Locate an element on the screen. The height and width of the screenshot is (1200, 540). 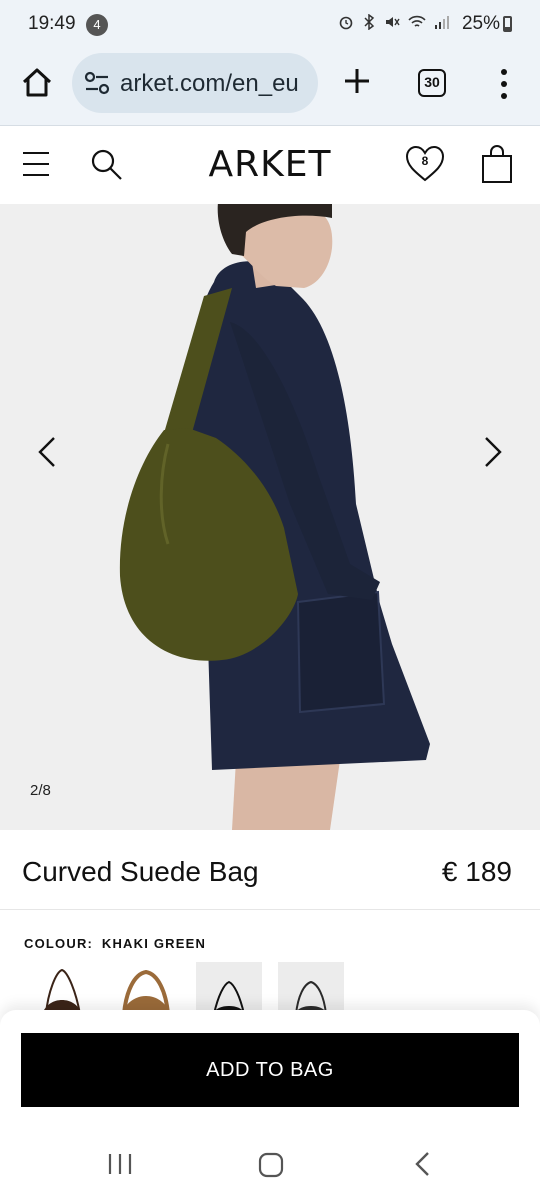
address-bar: arket.com/en_eu is located at coordinates (195, 83).